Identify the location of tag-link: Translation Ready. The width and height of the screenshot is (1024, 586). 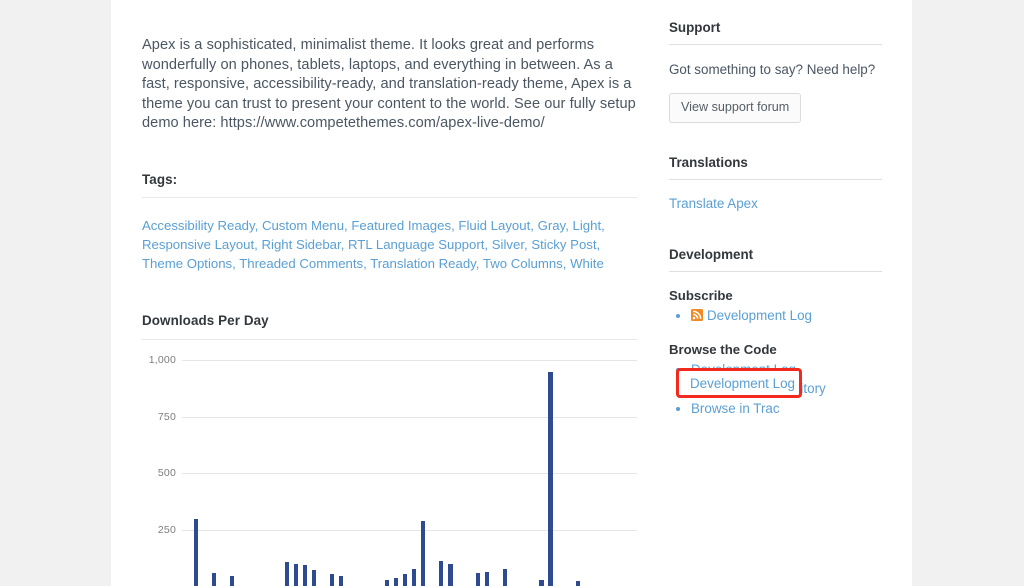
(423, 263).